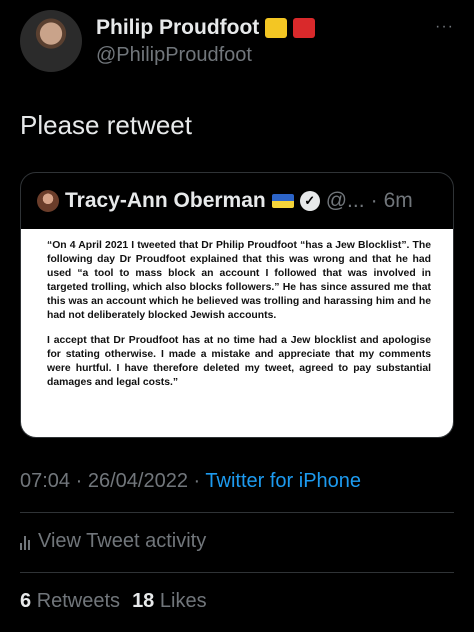 The width and height of the screenshot is (474, 632). Describe the element at coordinates (138, 481) in the screenshot. I see `tweet-date: 26/04/2022` at that location.